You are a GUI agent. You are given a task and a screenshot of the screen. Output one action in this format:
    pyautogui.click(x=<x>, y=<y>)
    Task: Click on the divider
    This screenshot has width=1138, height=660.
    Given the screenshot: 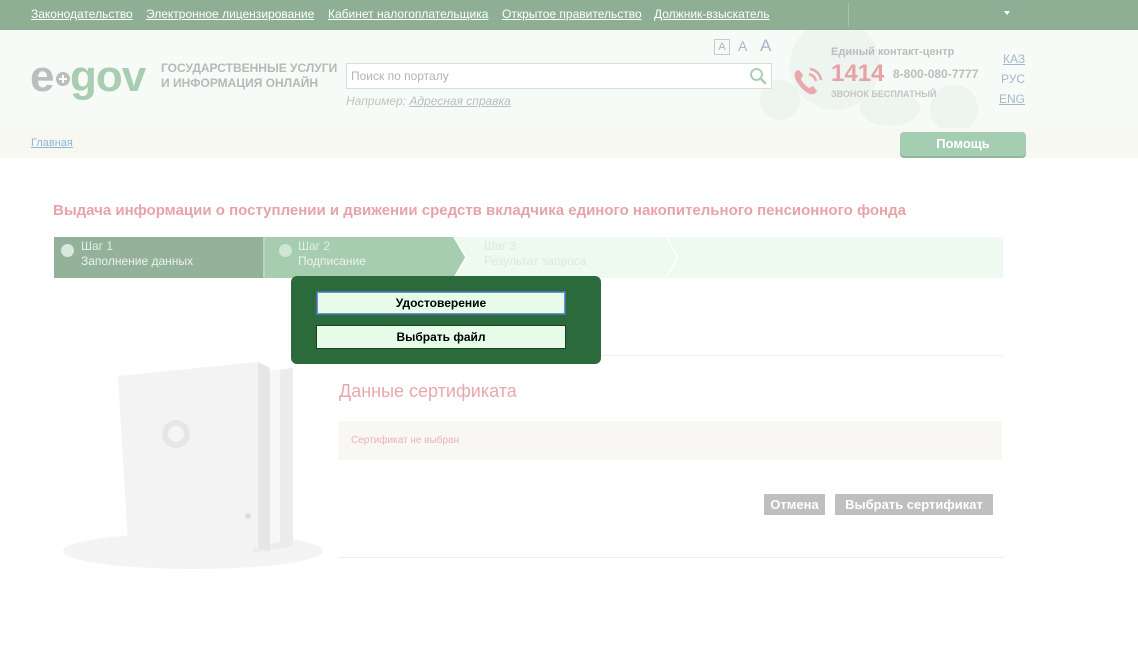 What is the action you would take?
    pyautogui.click(x=670, y=557)
    